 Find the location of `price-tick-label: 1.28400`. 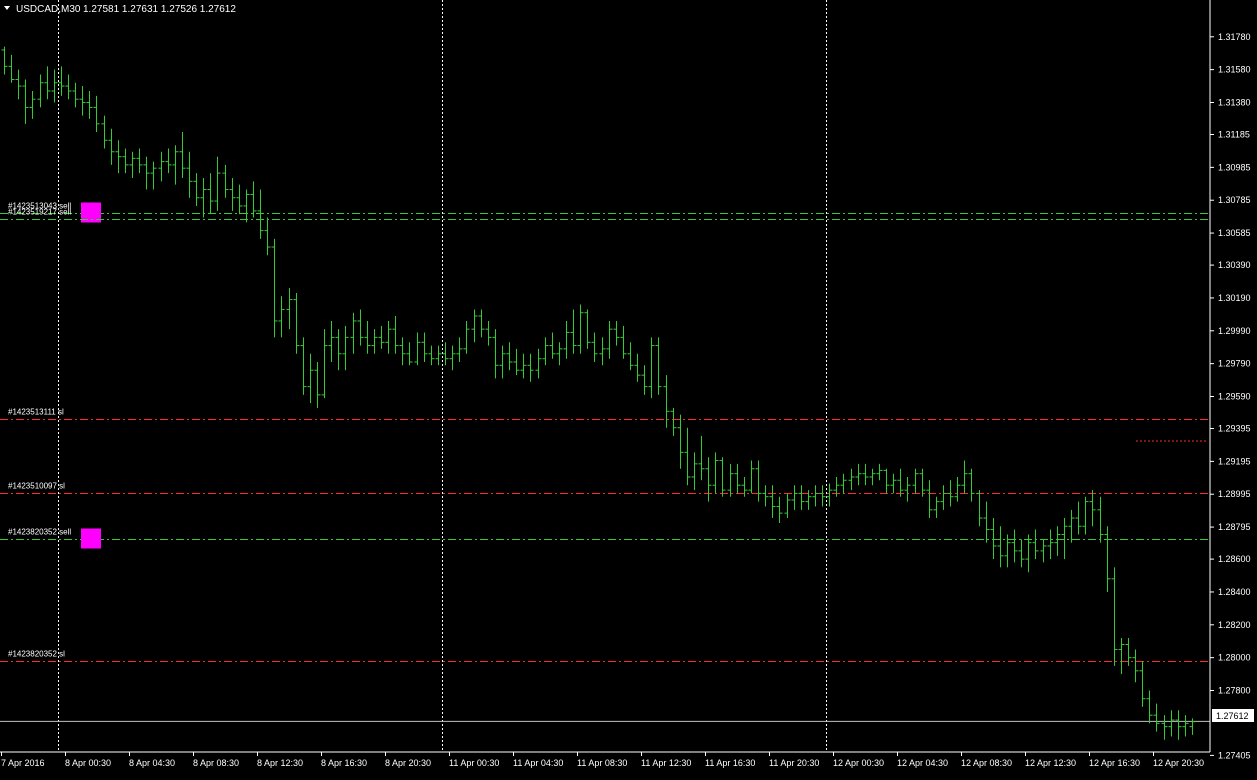

price-tick-label: 1.28400 is located at coordinates (1234, 592).